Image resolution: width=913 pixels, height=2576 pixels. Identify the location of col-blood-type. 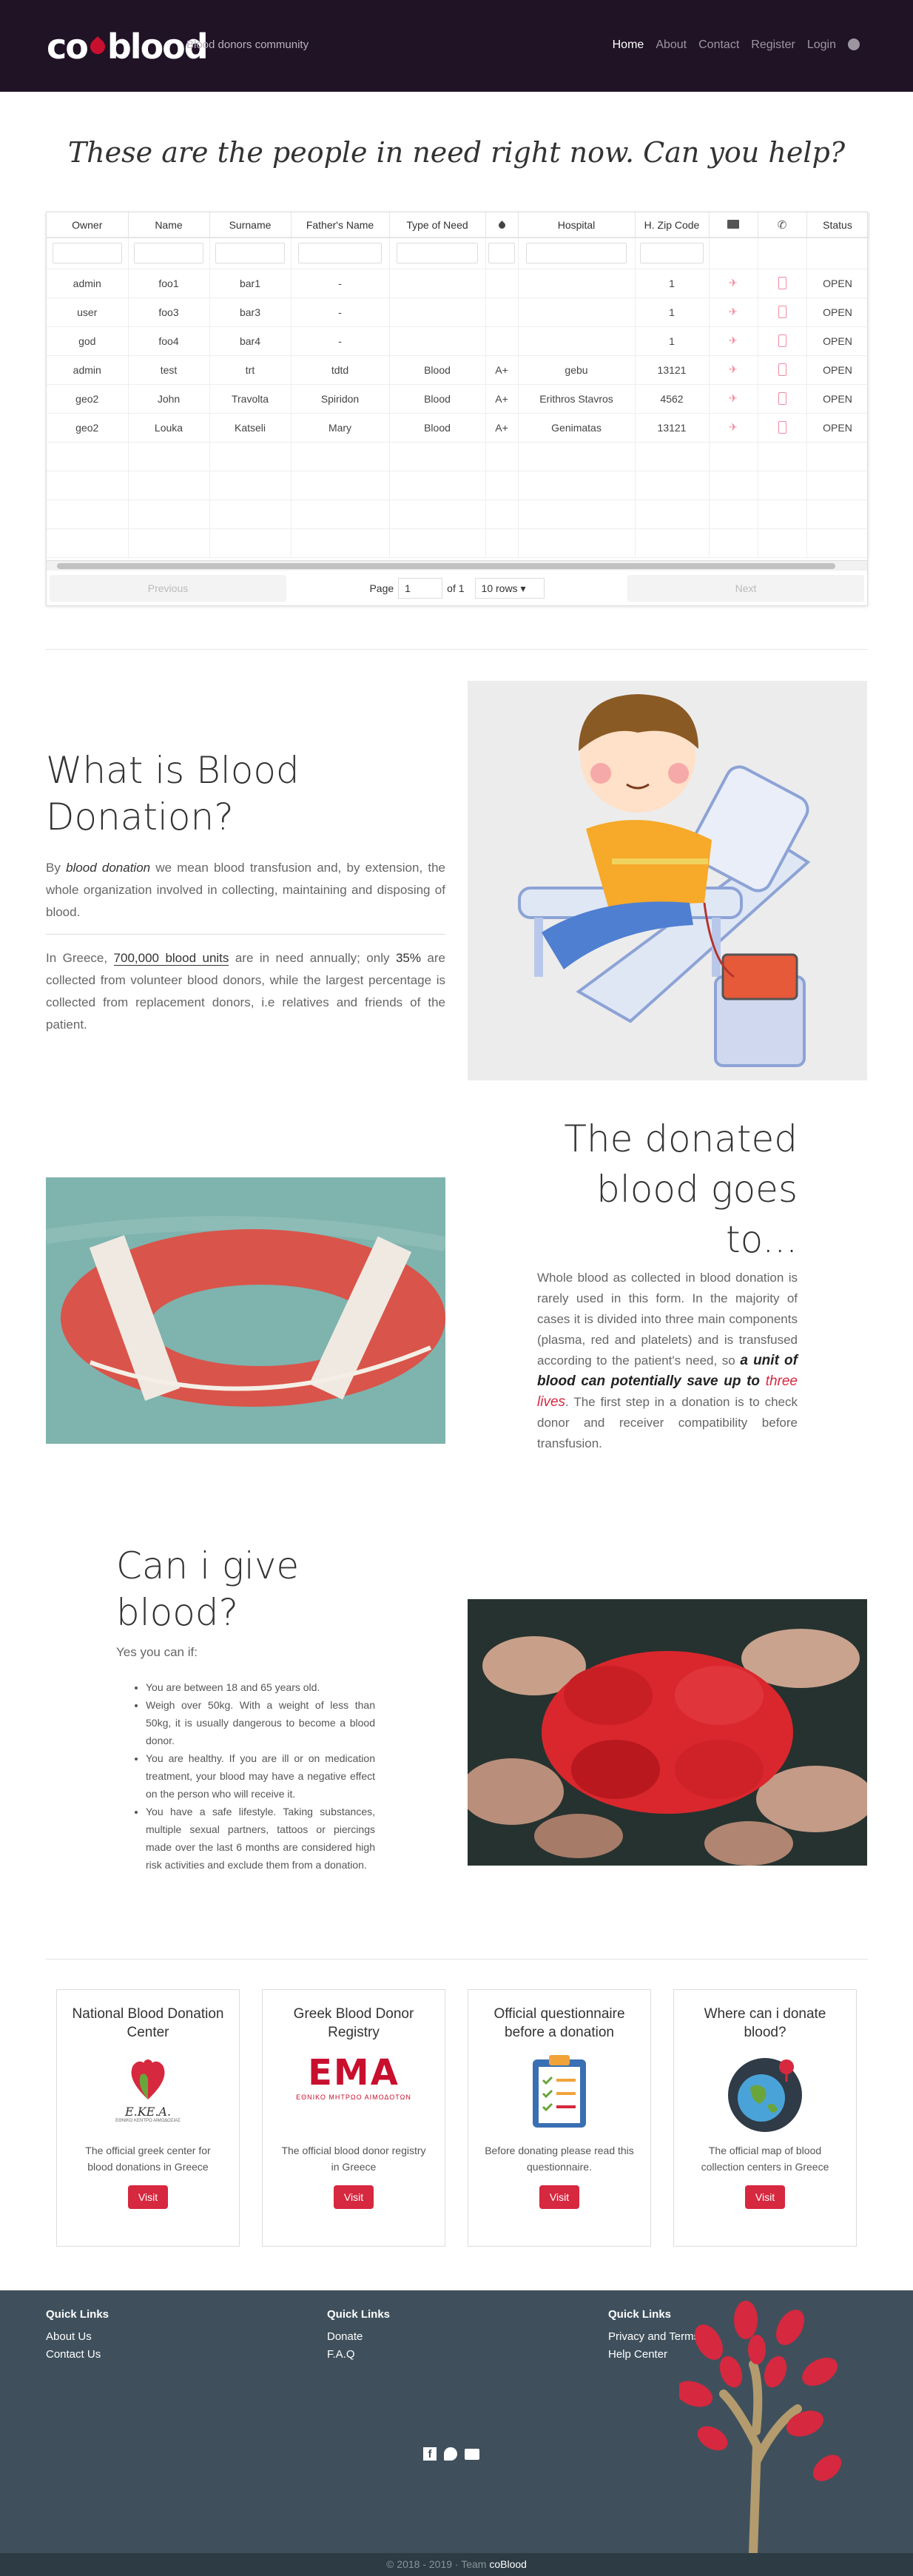
(502, 225).